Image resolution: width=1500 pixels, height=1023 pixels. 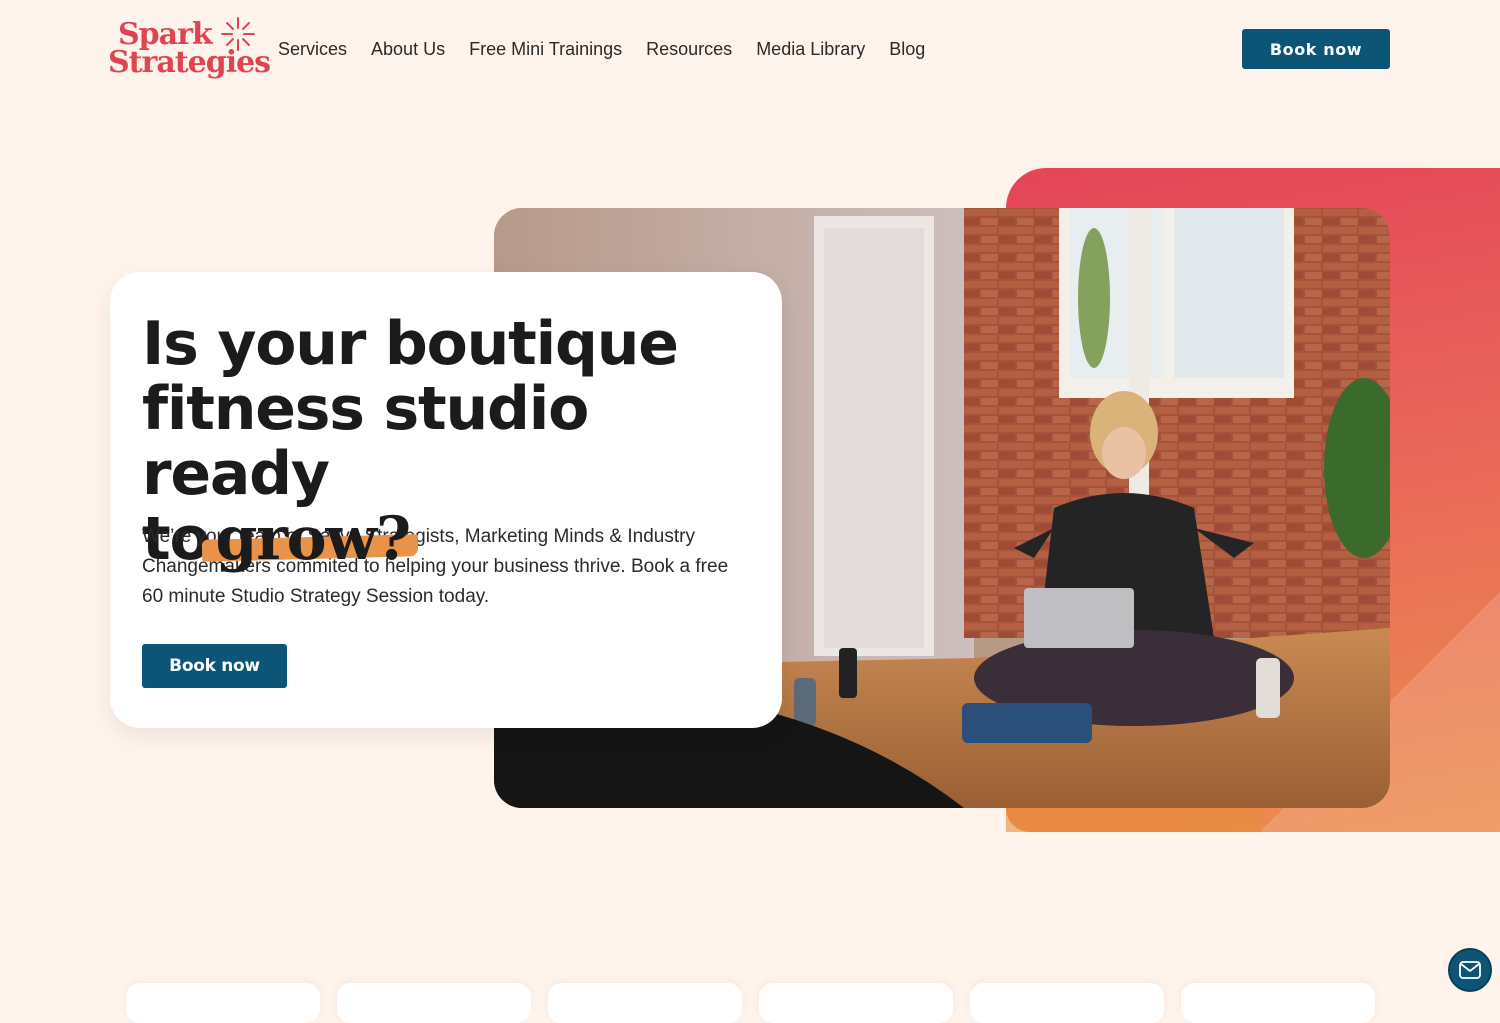 I want to click on hero-headline-line1: Is your boutique, so click(x=410, y=344).